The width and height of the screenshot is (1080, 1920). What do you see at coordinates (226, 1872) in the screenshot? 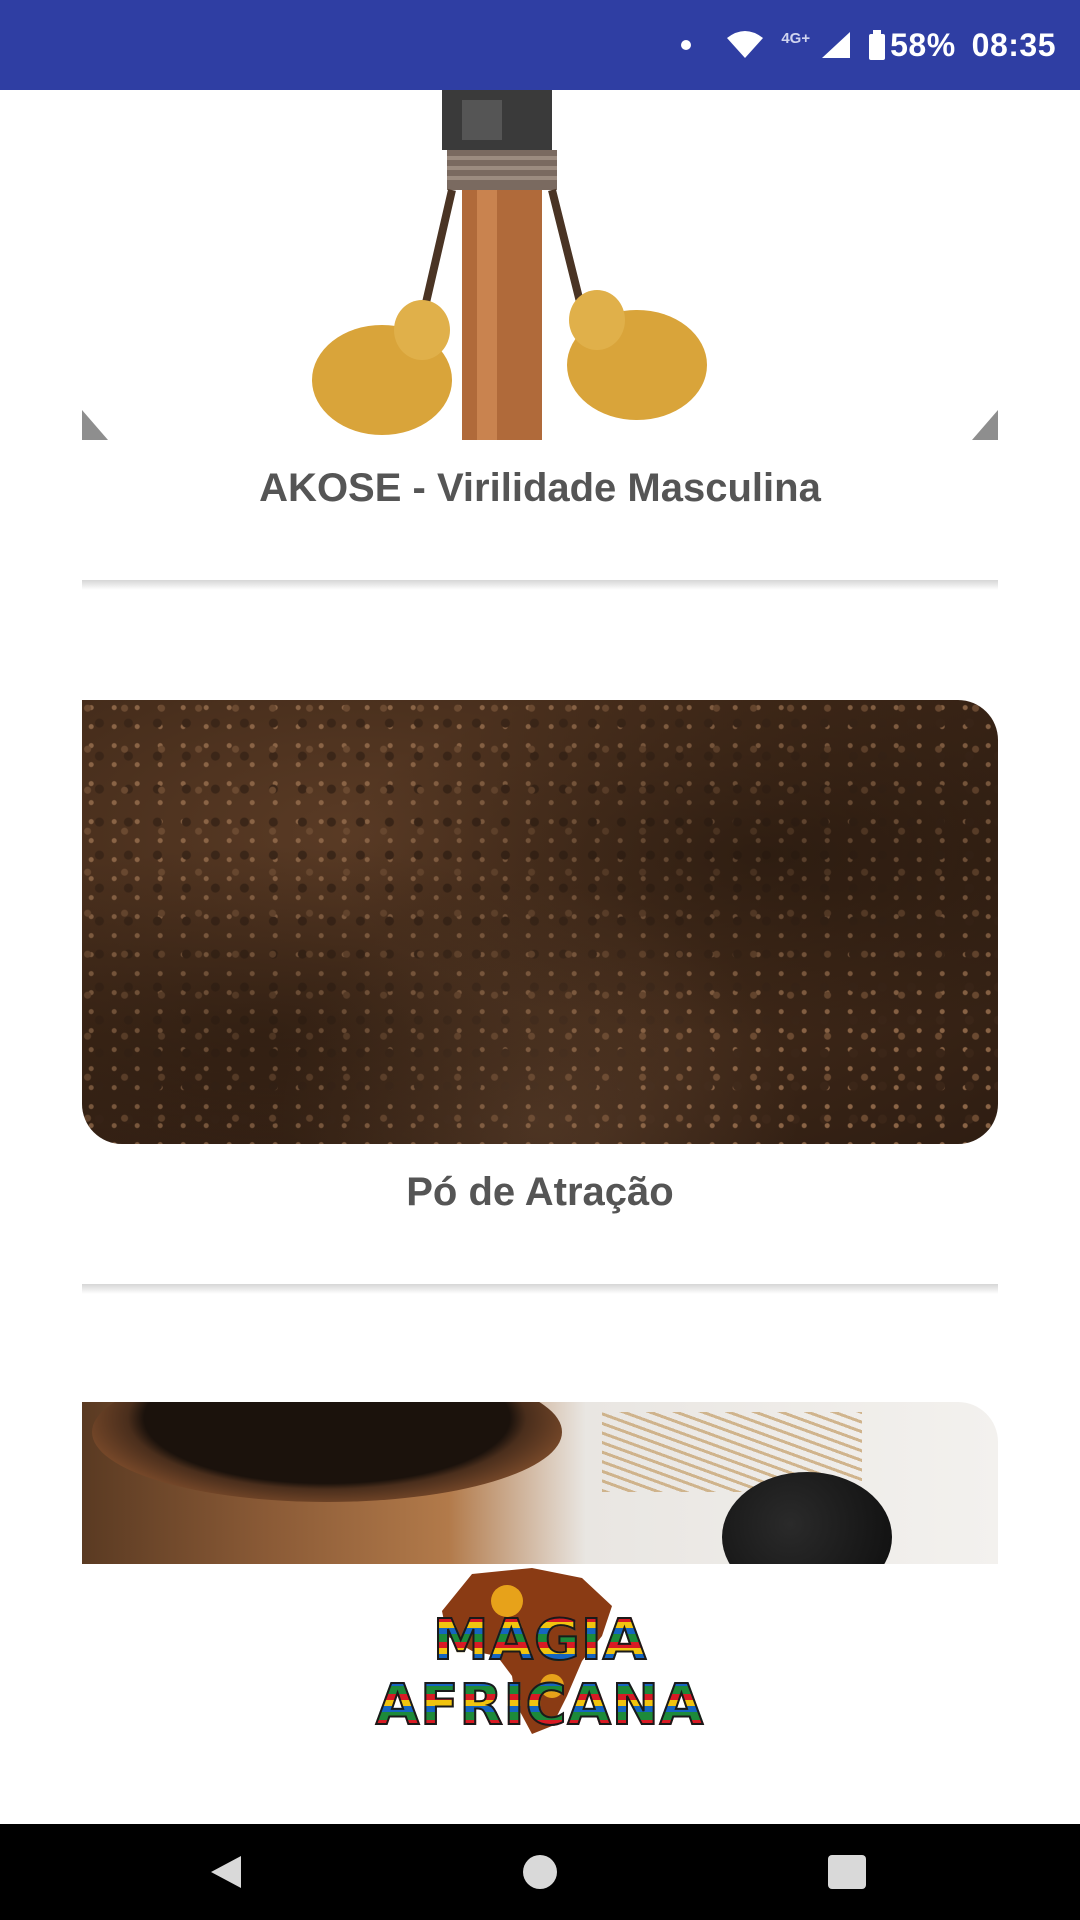
I see `back-icon` at bounding box center [226, 1872].